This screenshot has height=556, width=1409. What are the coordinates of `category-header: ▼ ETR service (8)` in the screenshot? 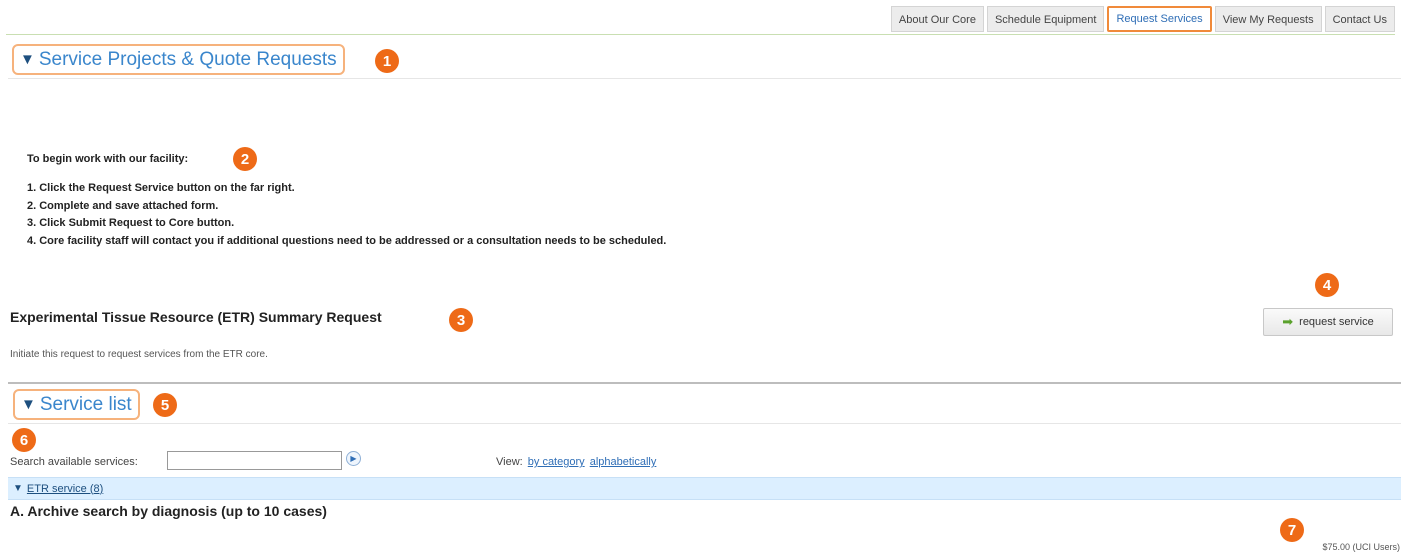 It's located at (704, 488).